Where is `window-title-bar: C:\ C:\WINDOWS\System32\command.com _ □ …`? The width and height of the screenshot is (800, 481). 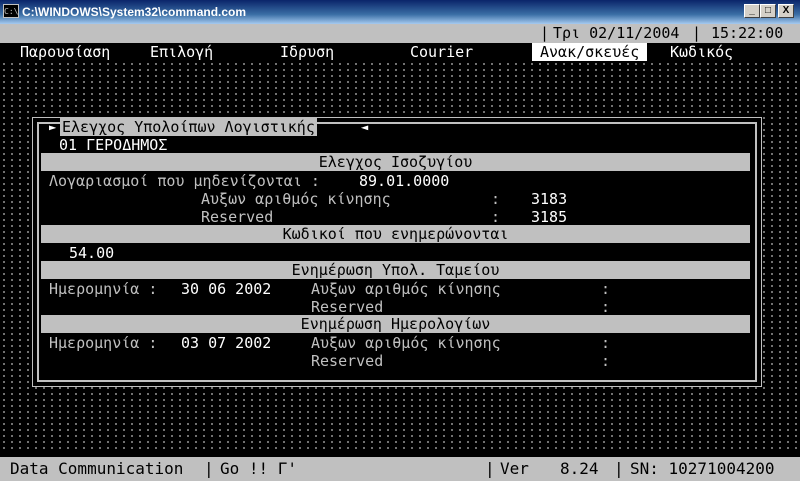
window-title-bar: C:\ C:\WINDOWS\System32\command.com _ □ … is located at coordinates (400, 12).